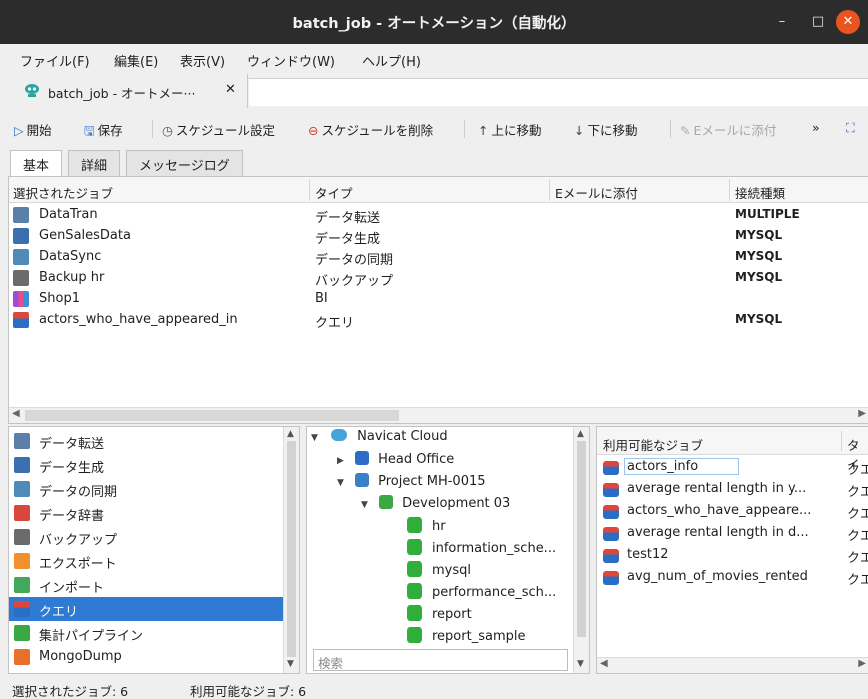  What do you see at coordinates (732, 512) in the screenshot?
I see `table-row: actors_who_have_appeare... クエ` at bounding box center [732, 512].